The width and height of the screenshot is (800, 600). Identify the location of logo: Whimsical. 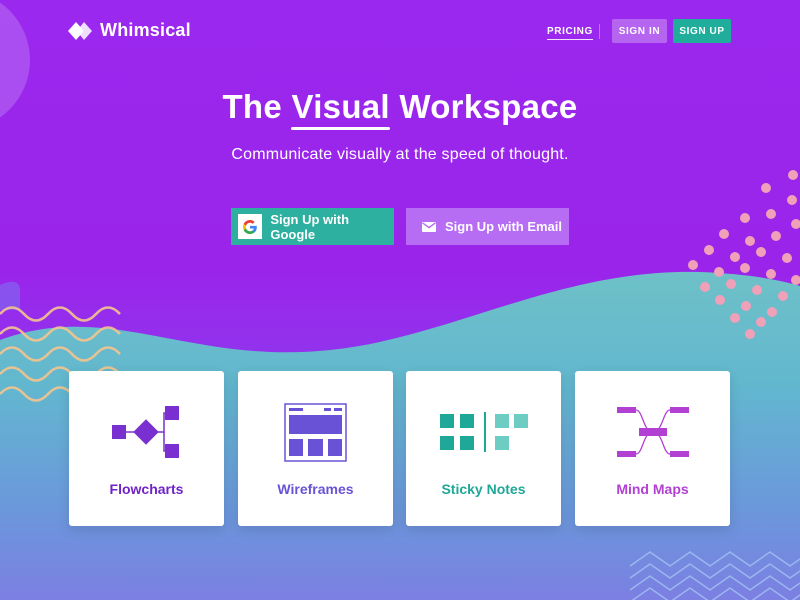
(129, 30).